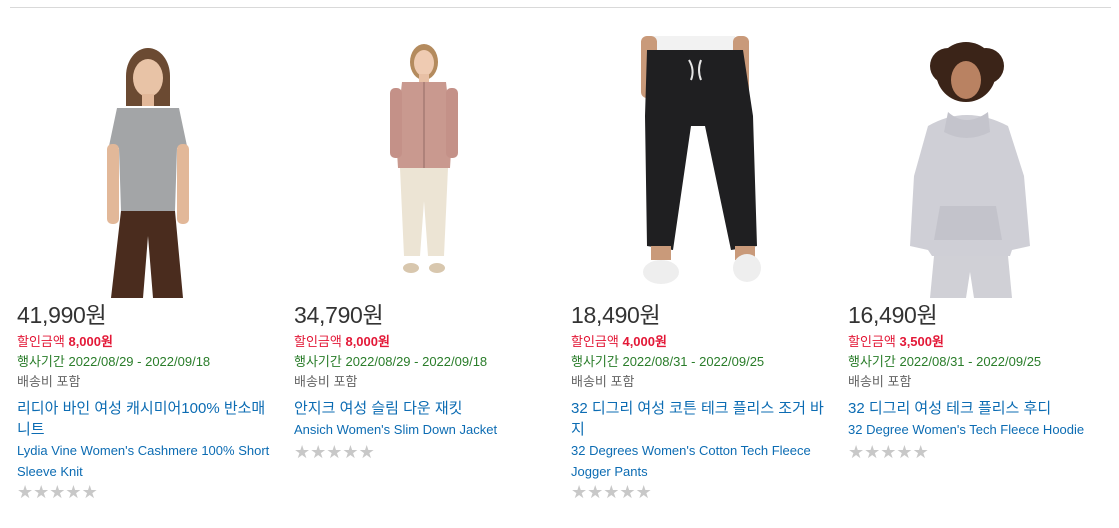 The image size is (1119, 528). I want to click on product-price: 41,990원, so click(62, 315).